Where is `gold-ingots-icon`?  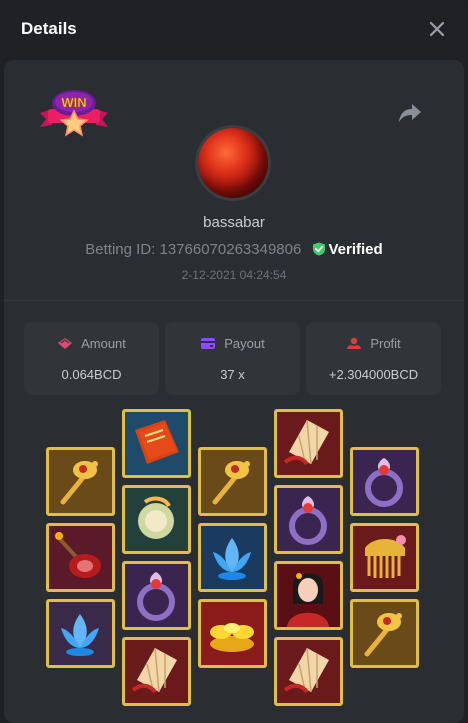 gold-ingots-icon is located at coordinates (232, 633).